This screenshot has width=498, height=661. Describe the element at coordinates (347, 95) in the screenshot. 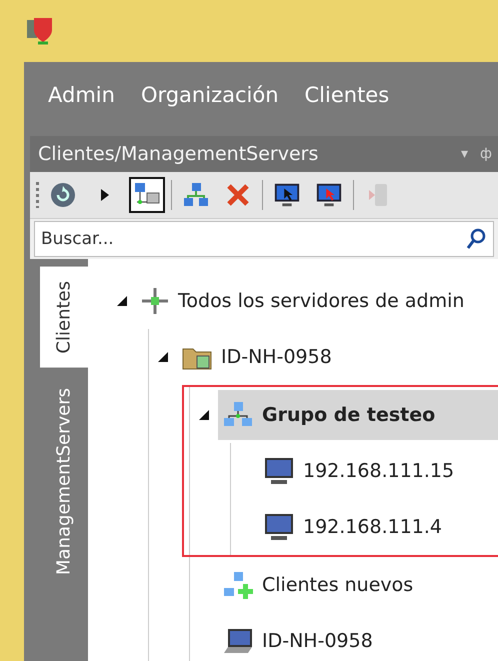

I see `menu-item: Clientes` at that location.